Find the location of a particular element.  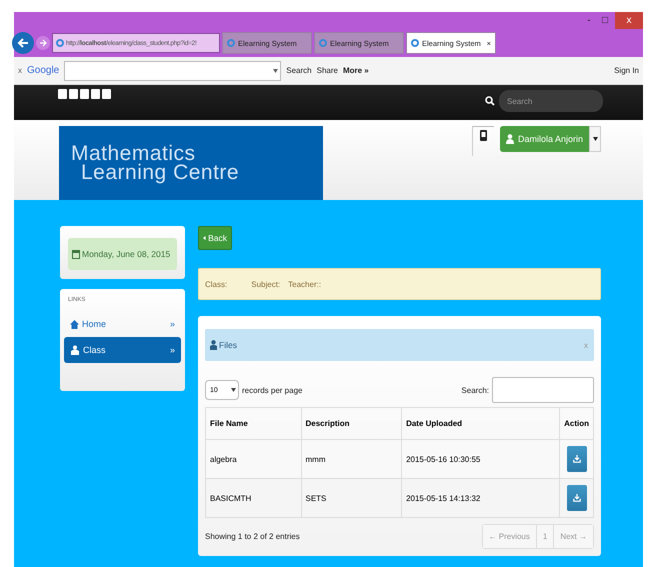

table-cell: BASICMTH is located at coordinates (253, 498).